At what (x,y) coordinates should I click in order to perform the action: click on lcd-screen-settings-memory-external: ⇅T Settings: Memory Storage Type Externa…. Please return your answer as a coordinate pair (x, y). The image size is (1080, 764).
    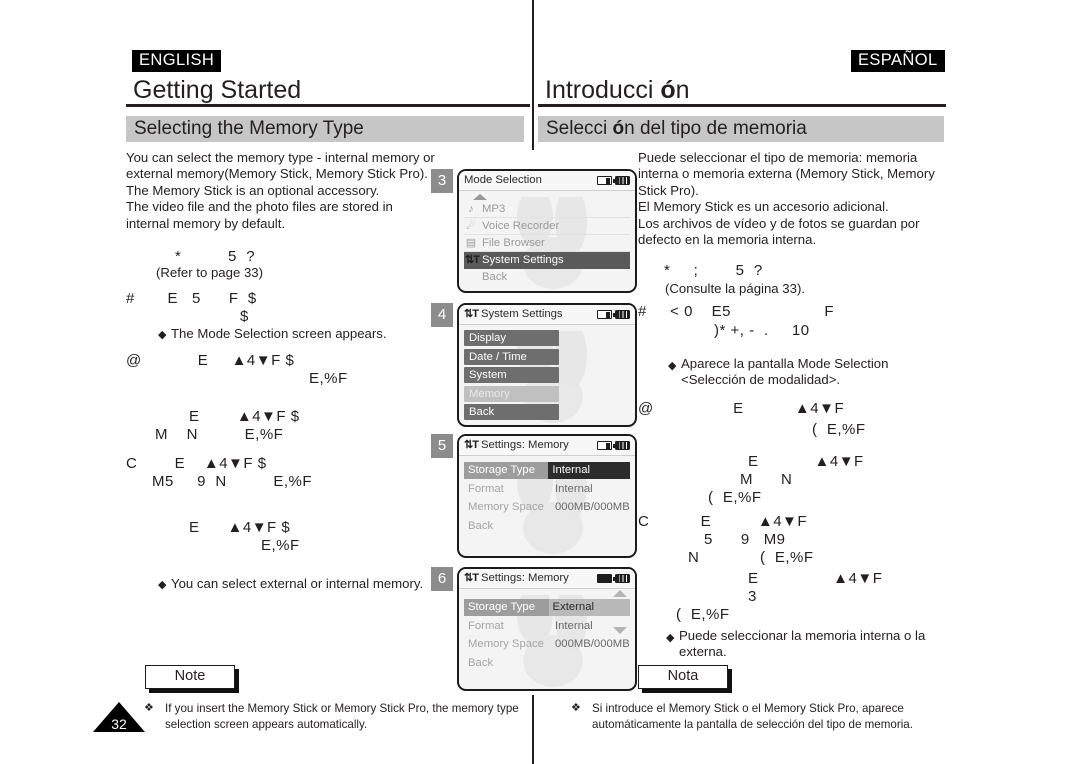
    Looking at the image, I should click on (547, 629).